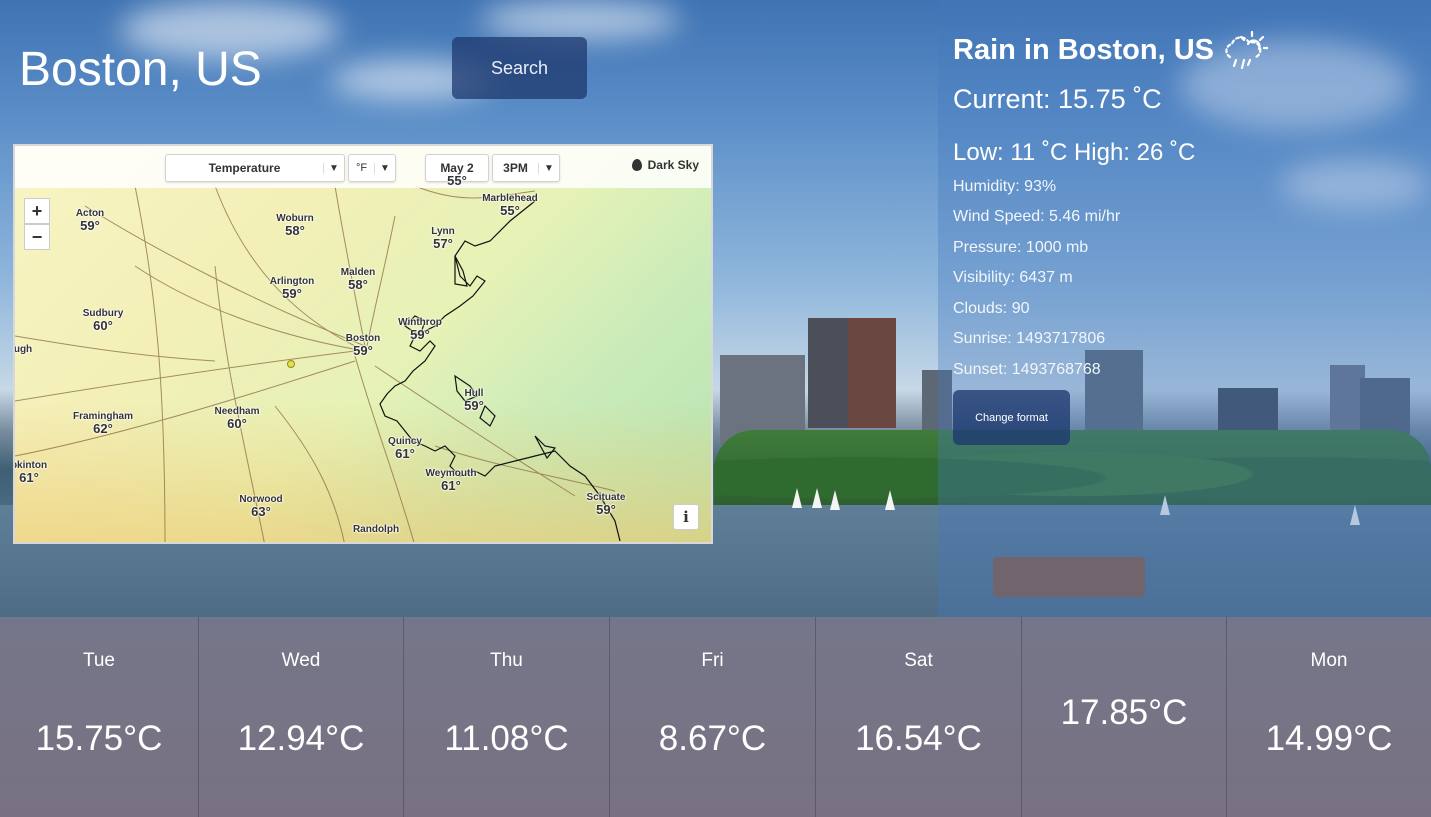 The height and width of the screenshot is (817, 1431). What do you see at coordinates (1005, 186) in the screenshot?
I see `humidity: Humidity: 93%` at bounding box center [1005, 186].